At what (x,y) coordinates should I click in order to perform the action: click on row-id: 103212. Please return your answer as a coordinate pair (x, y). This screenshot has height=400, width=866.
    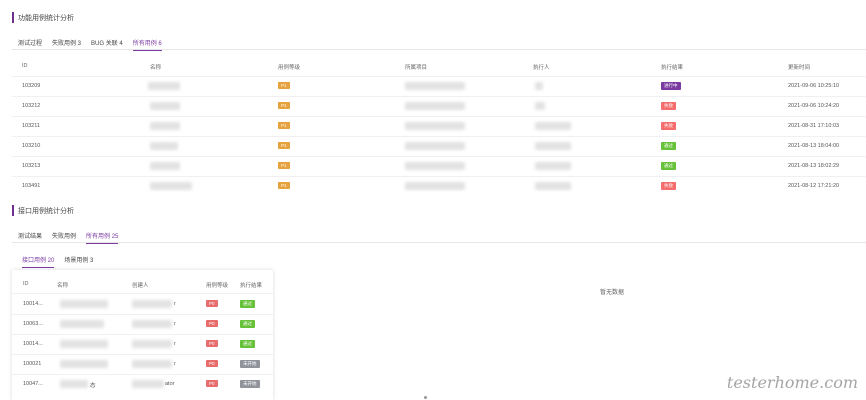
    Looking at the image, I should click on (31, 106).